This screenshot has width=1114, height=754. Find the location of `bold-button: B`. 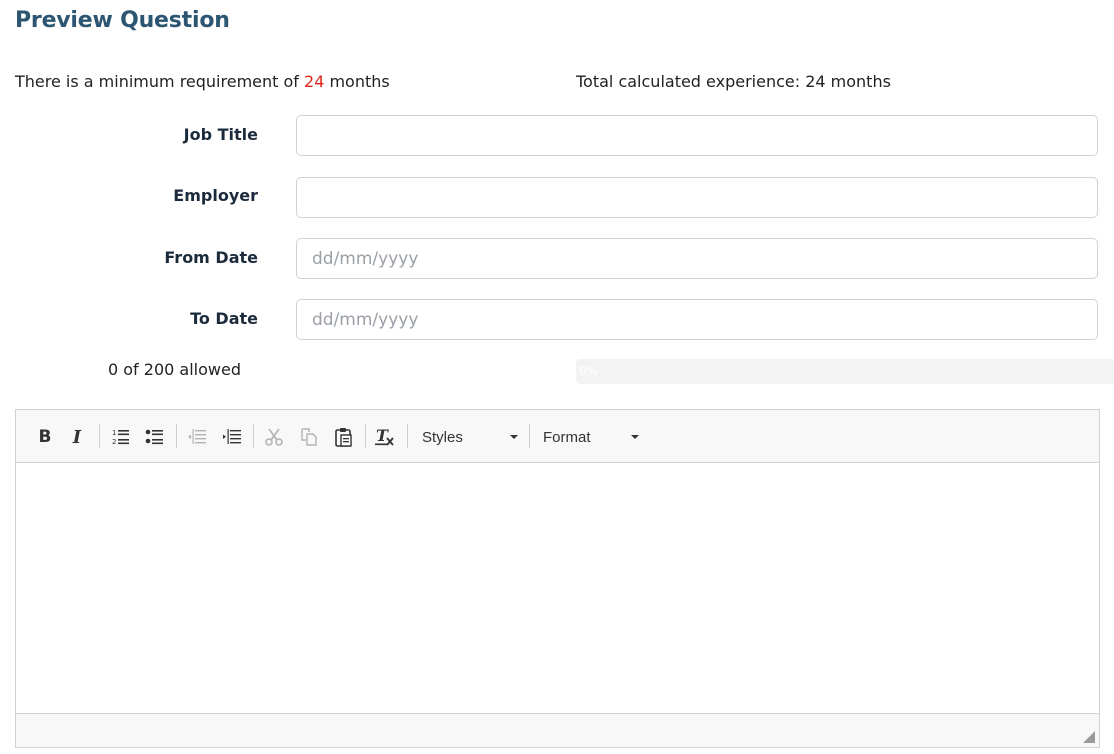

bold-button: B is located at coordinates (45, 437).